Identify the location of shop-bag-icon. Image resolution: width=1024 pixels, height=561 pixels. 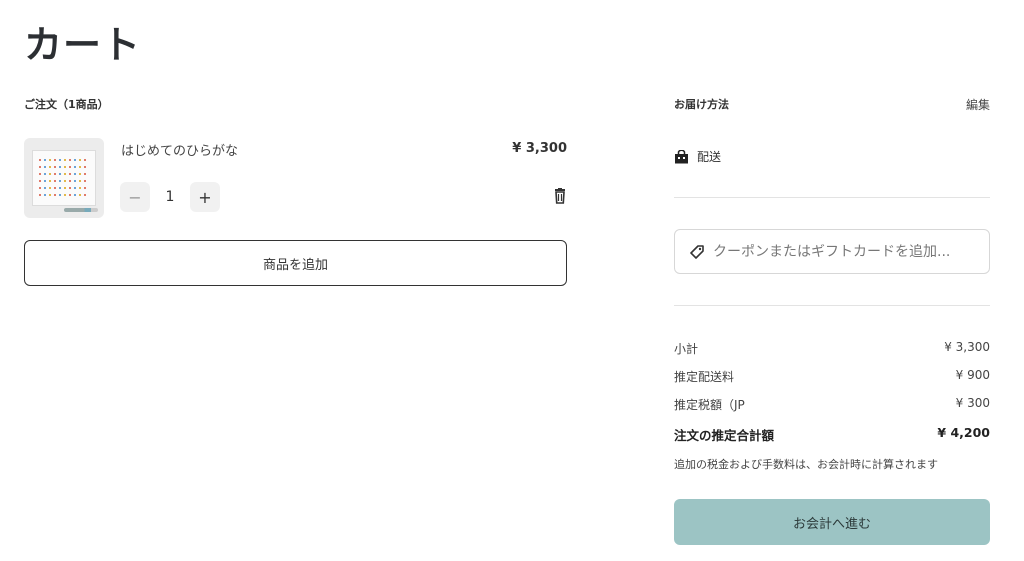
(681, 156).